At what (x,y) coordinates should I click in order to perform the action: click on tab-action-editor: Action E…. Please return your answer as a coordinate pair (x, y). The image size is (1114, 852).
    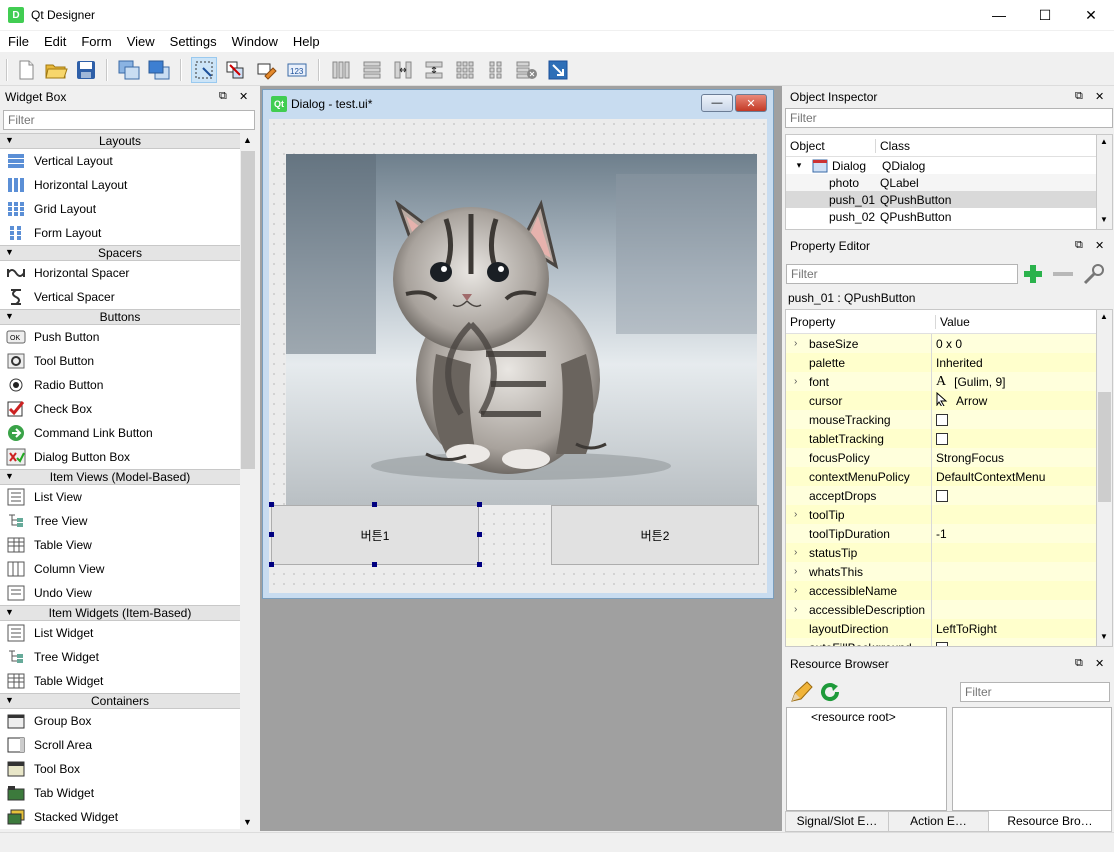
    Looking at the image, I should click on (939, 821).